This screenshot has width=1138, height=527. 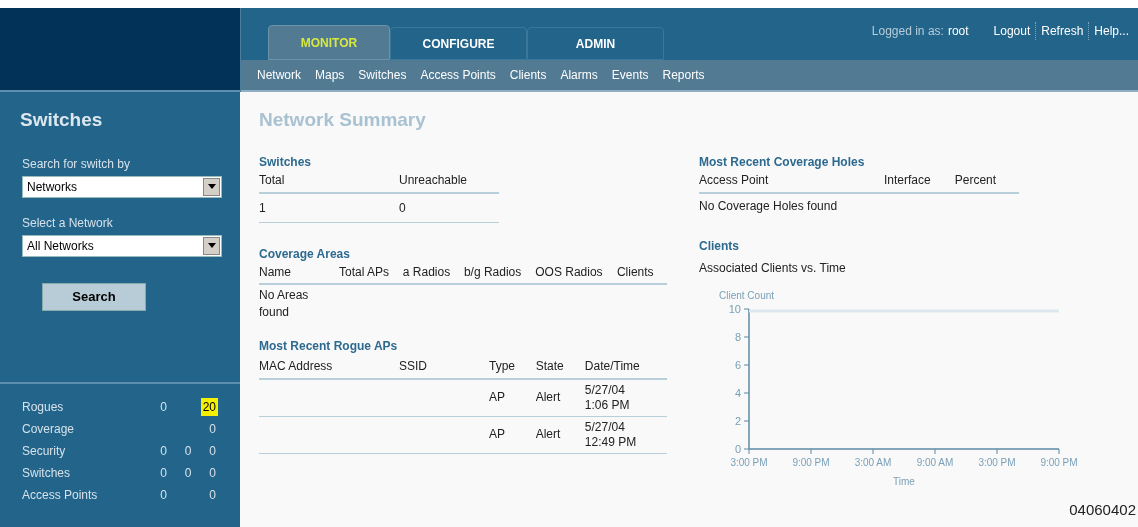 I want to click on sub-nav-link: Clients, so click(x=528, y=75).